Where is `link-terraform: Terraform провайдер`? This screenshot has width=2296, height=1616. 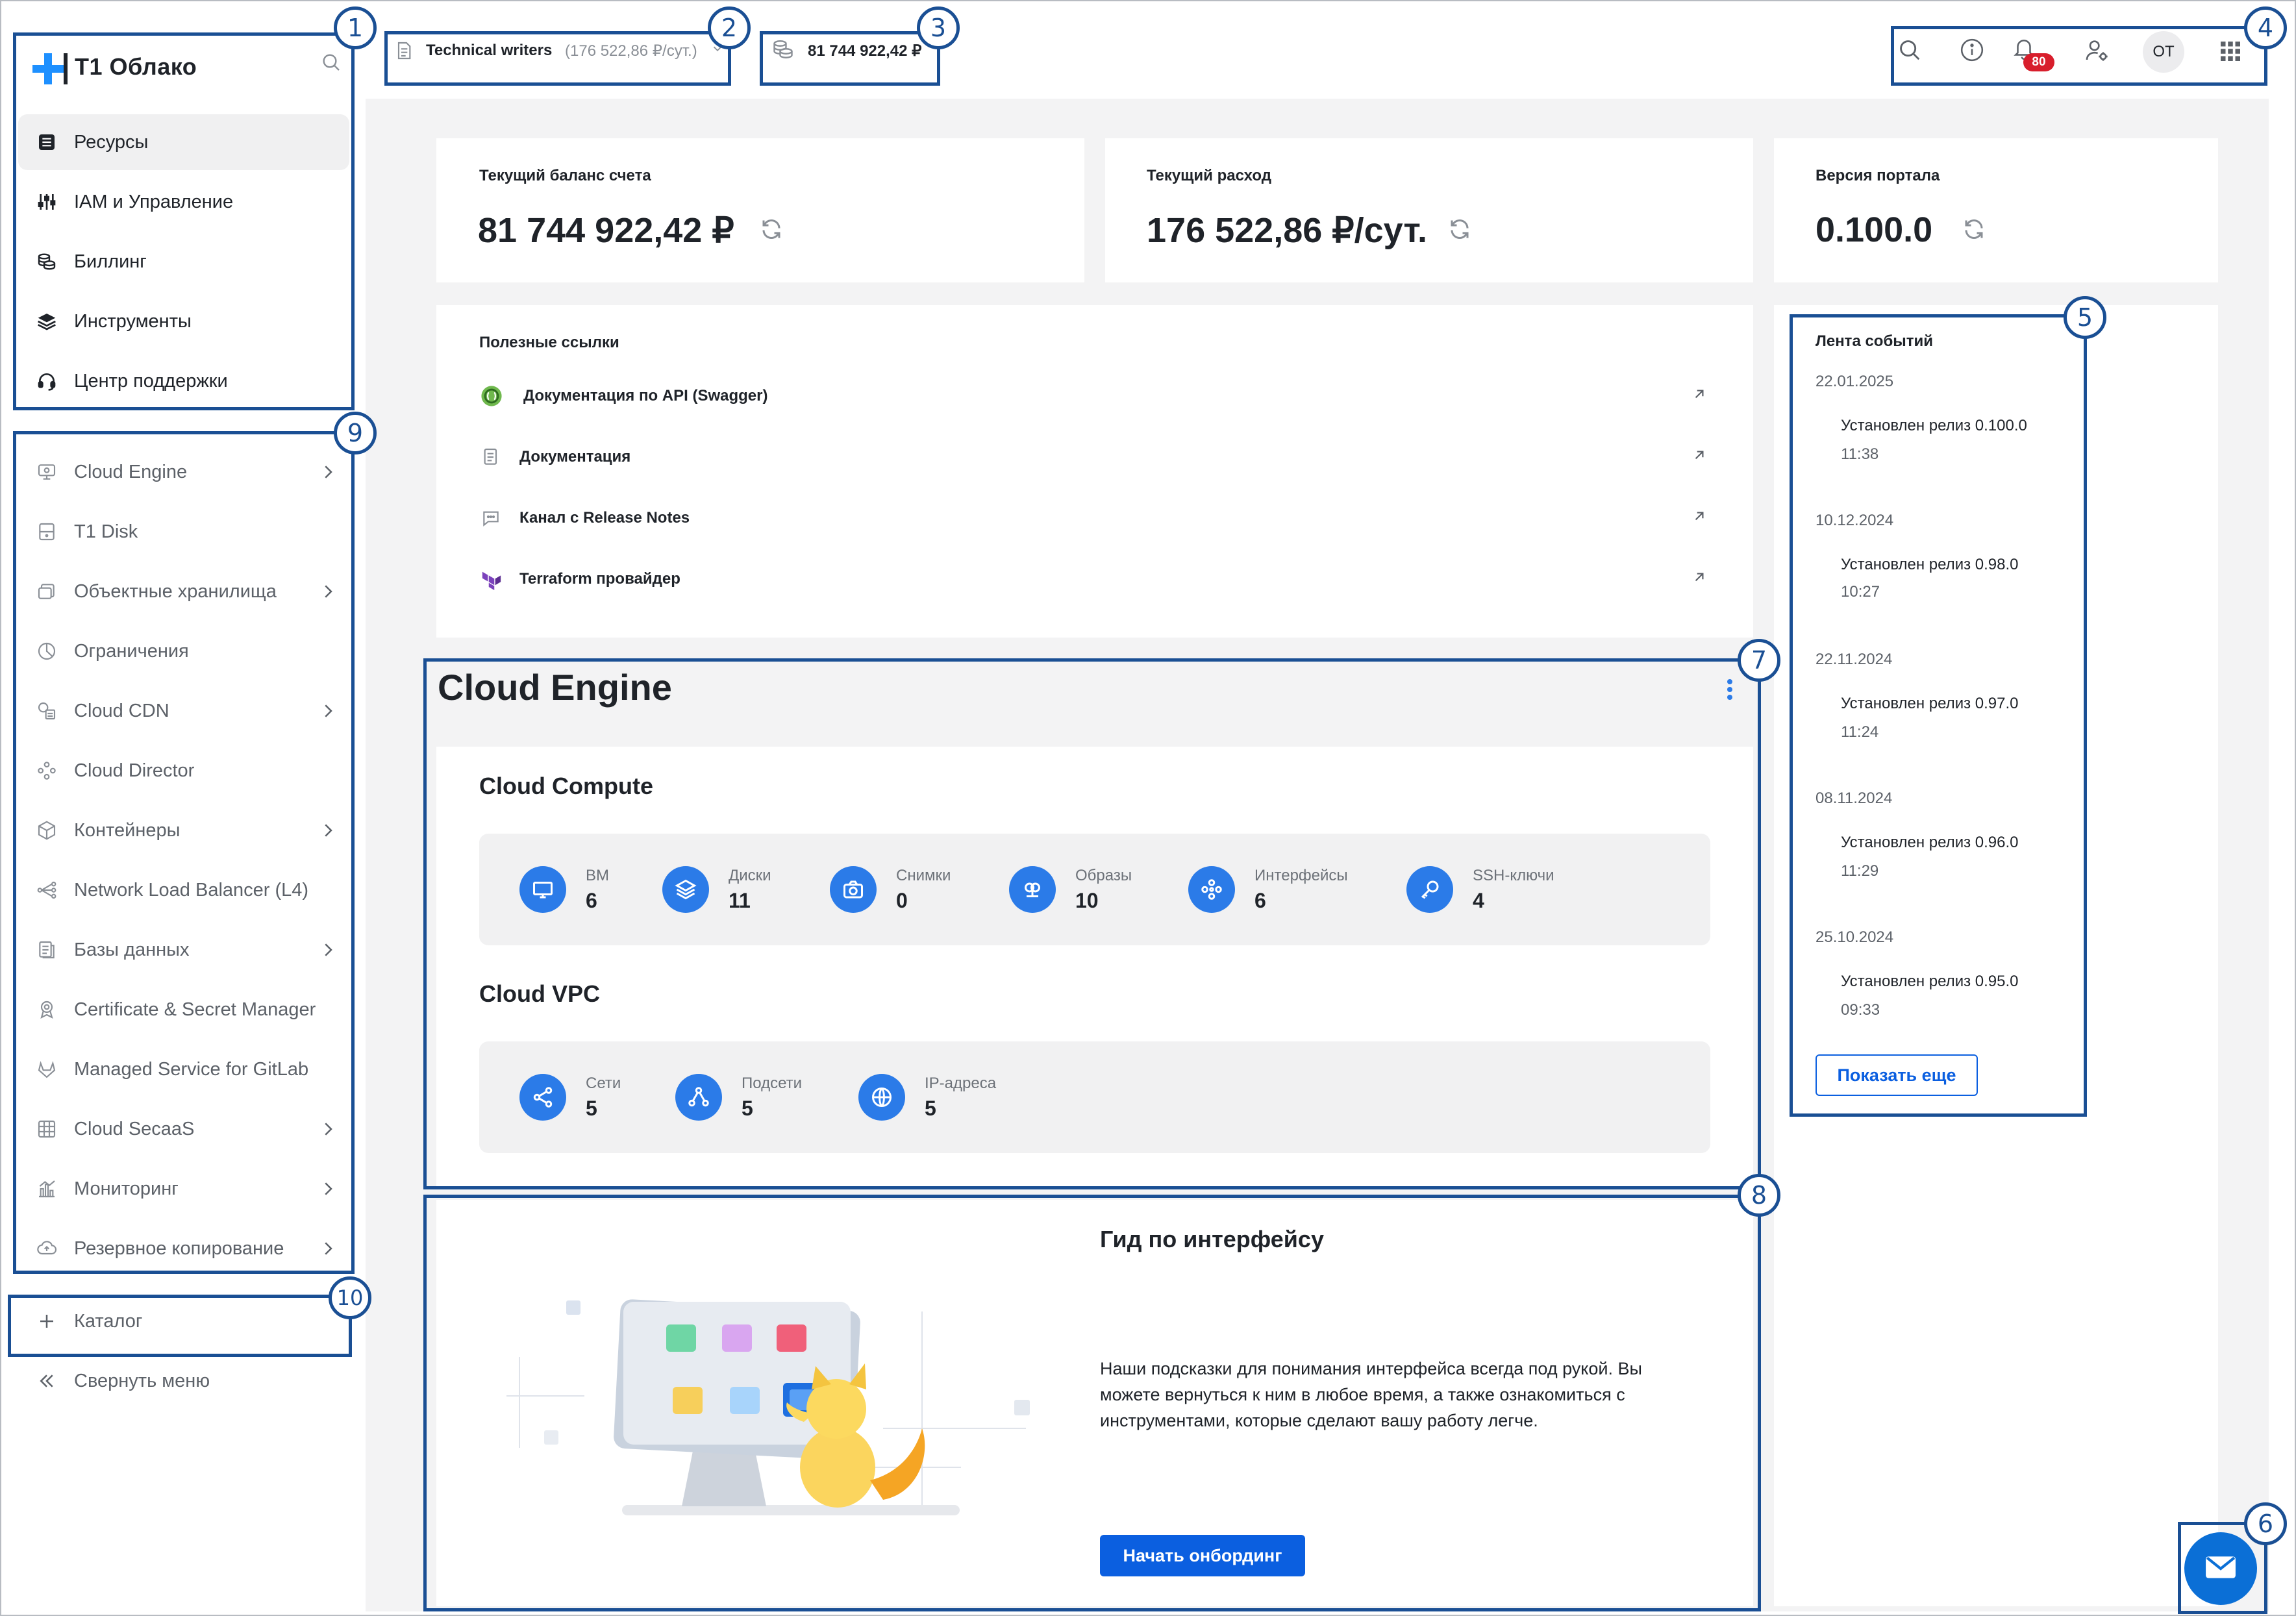 link-terraform: Terraform провайдер is located at coordinates (1094, 579).